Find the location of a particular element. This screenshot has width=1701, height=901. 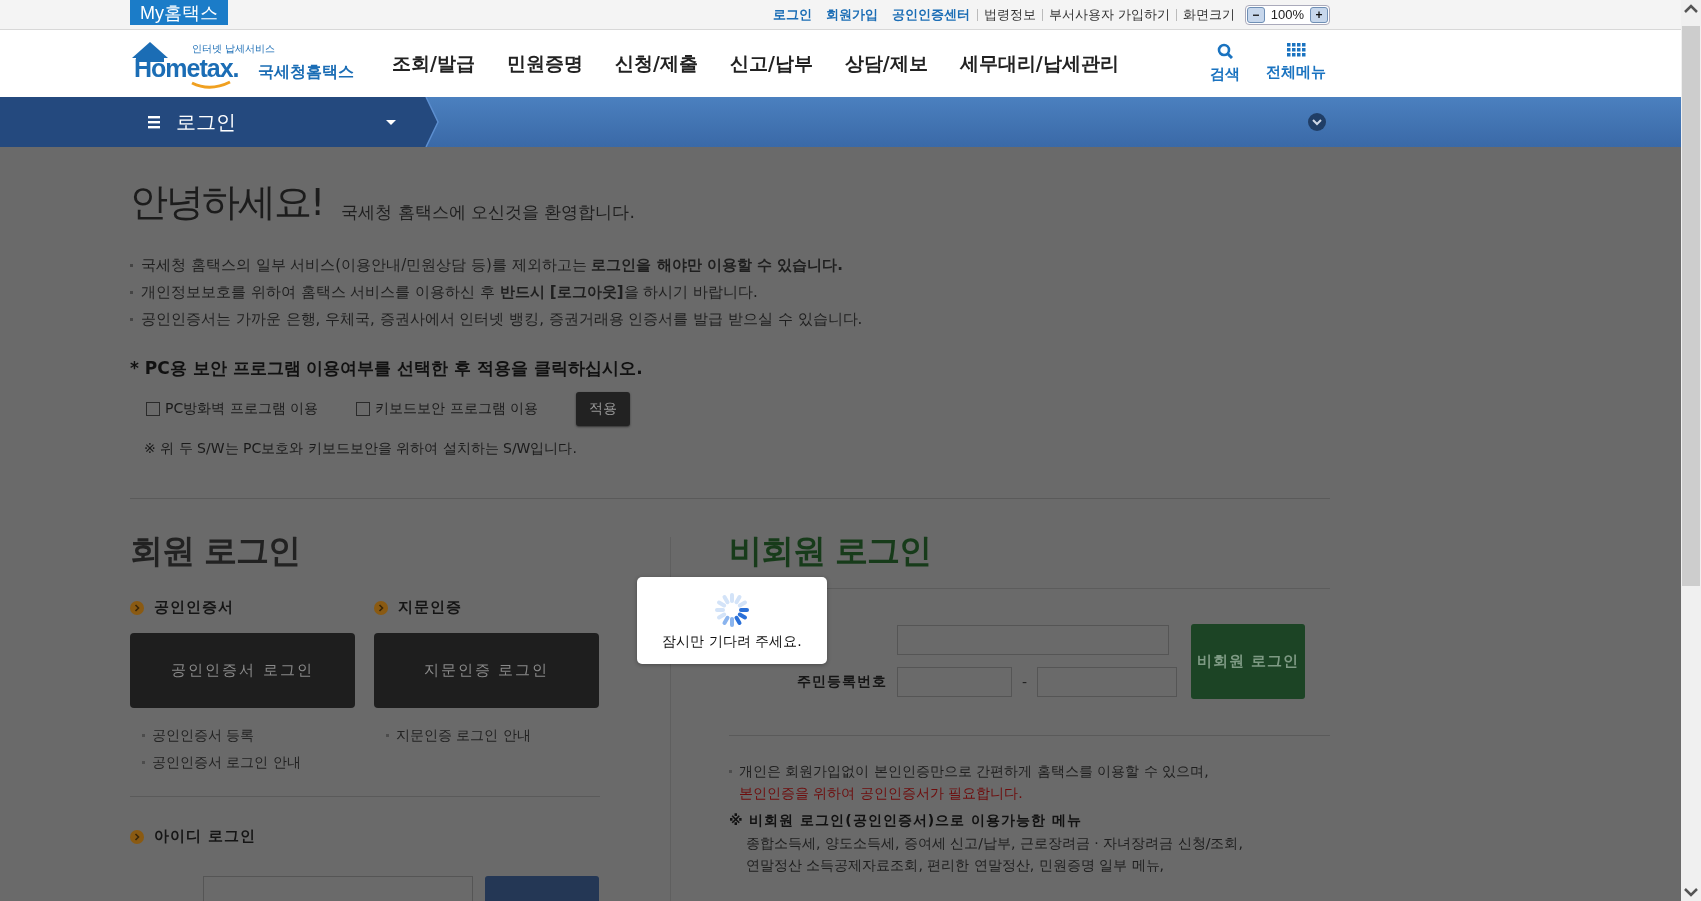

nav-menu-item: 신청/제출 is located at coordinates (656, 63).